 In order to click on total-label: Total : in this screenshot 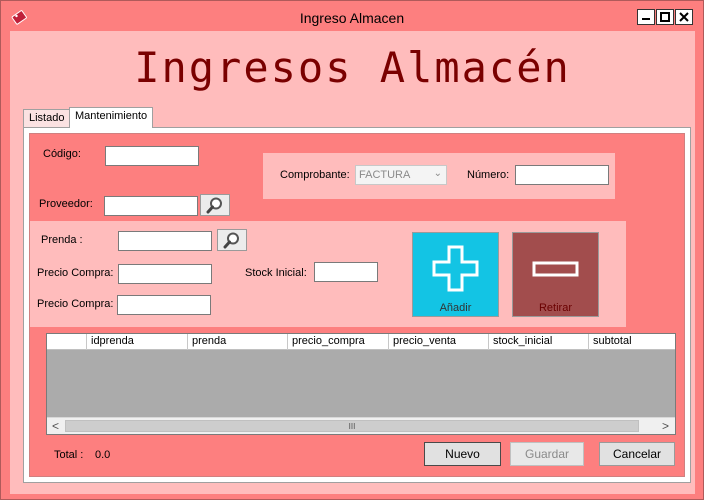, I will do `click(69, 455)`.